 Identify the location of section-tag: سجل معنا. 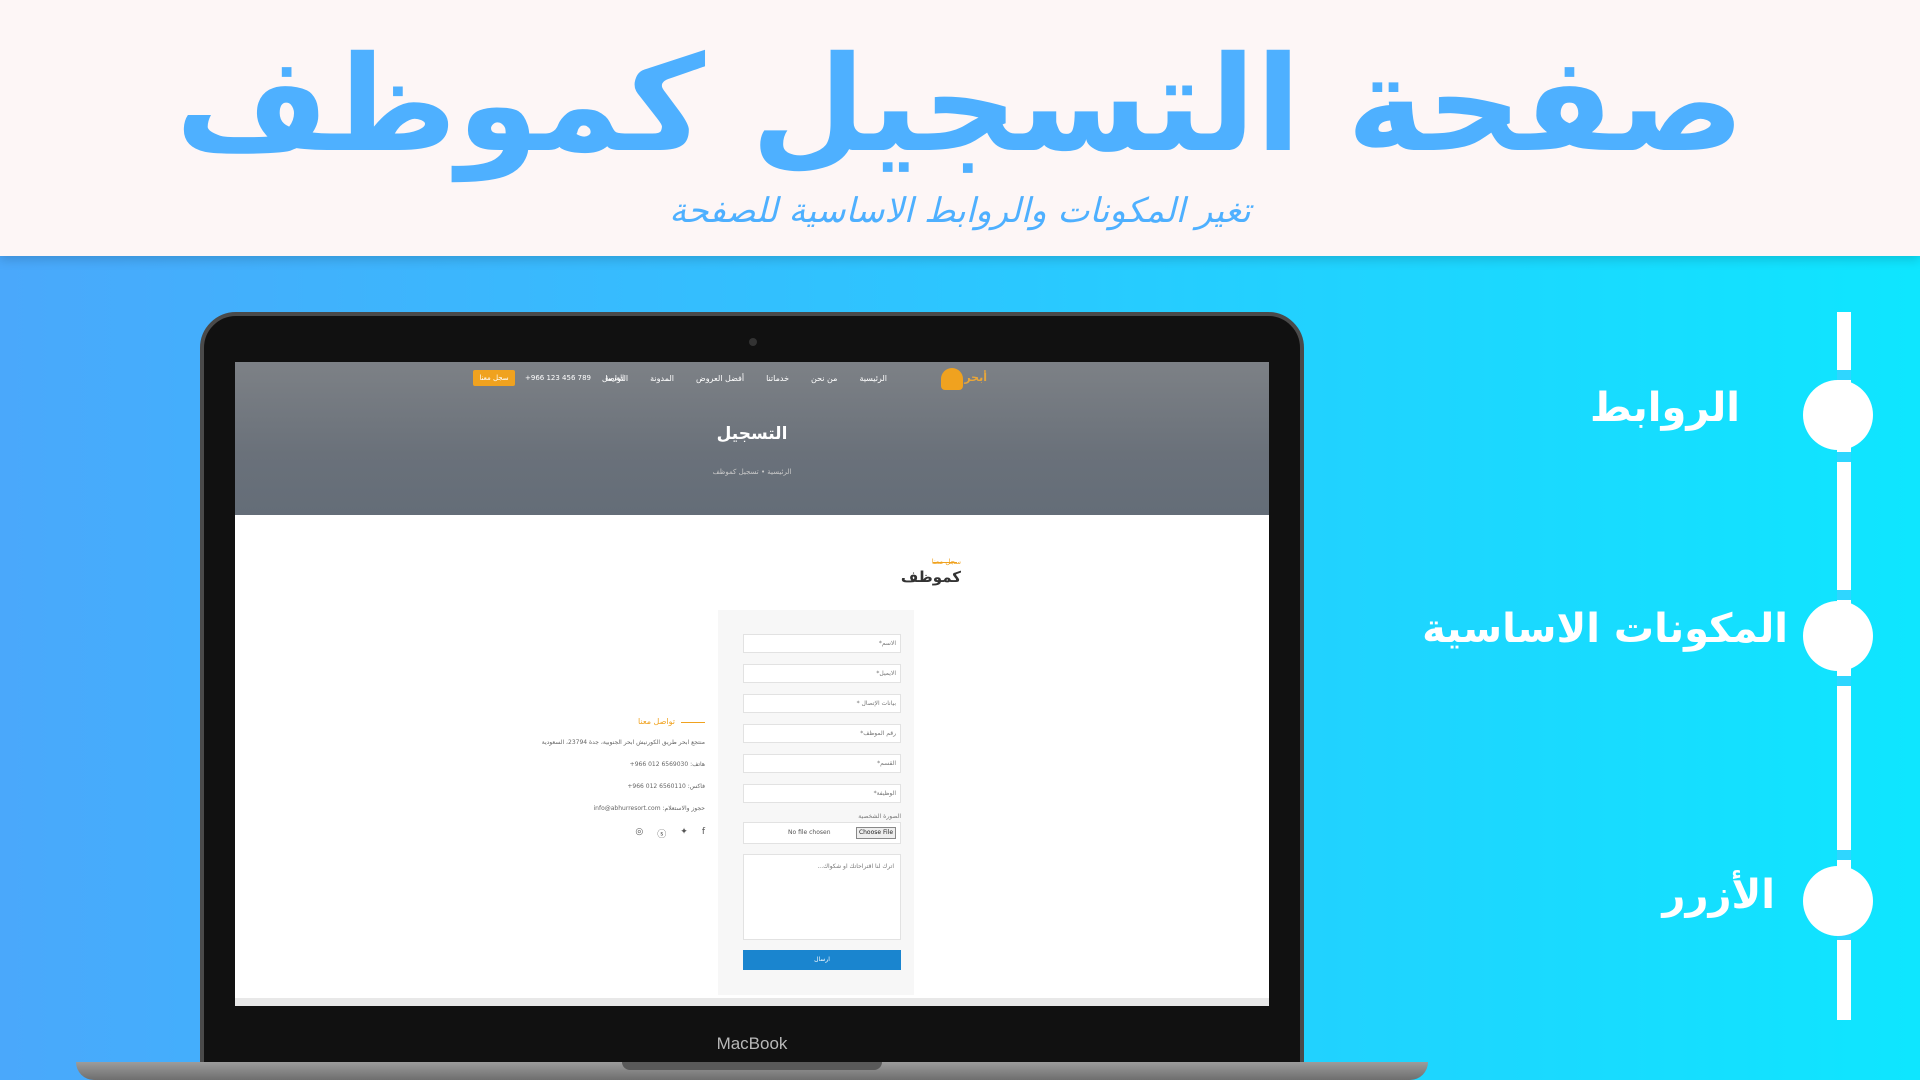
(946, 562).